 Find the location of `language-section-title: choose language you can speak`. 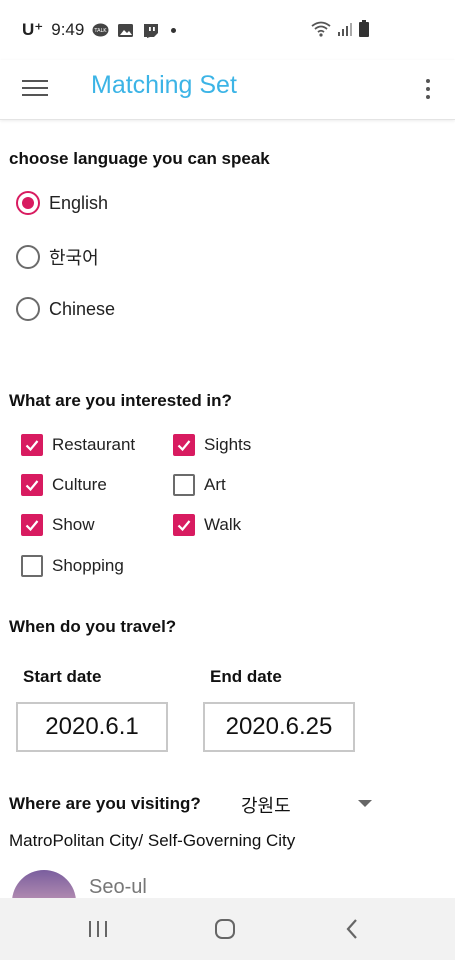

language-section-title: choose language you can speak is located at coordinates (139, 158).